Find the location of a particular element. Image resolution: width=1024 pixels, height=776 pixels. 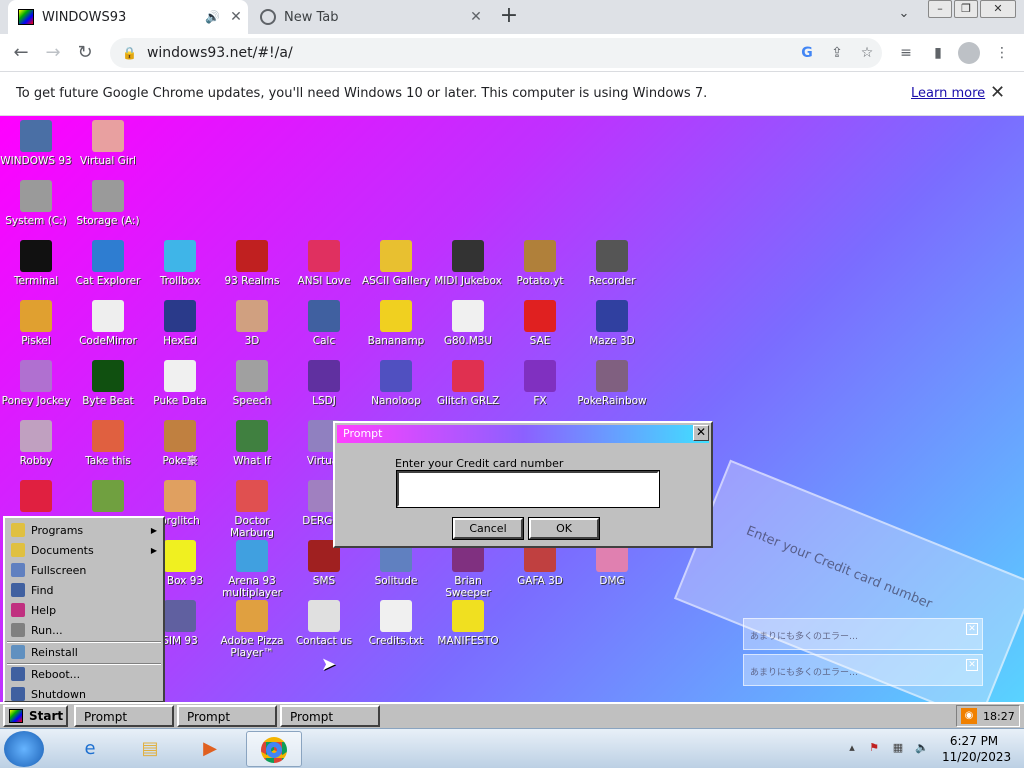

desktop-icon: Terminal is located at coordinates (36, 263).